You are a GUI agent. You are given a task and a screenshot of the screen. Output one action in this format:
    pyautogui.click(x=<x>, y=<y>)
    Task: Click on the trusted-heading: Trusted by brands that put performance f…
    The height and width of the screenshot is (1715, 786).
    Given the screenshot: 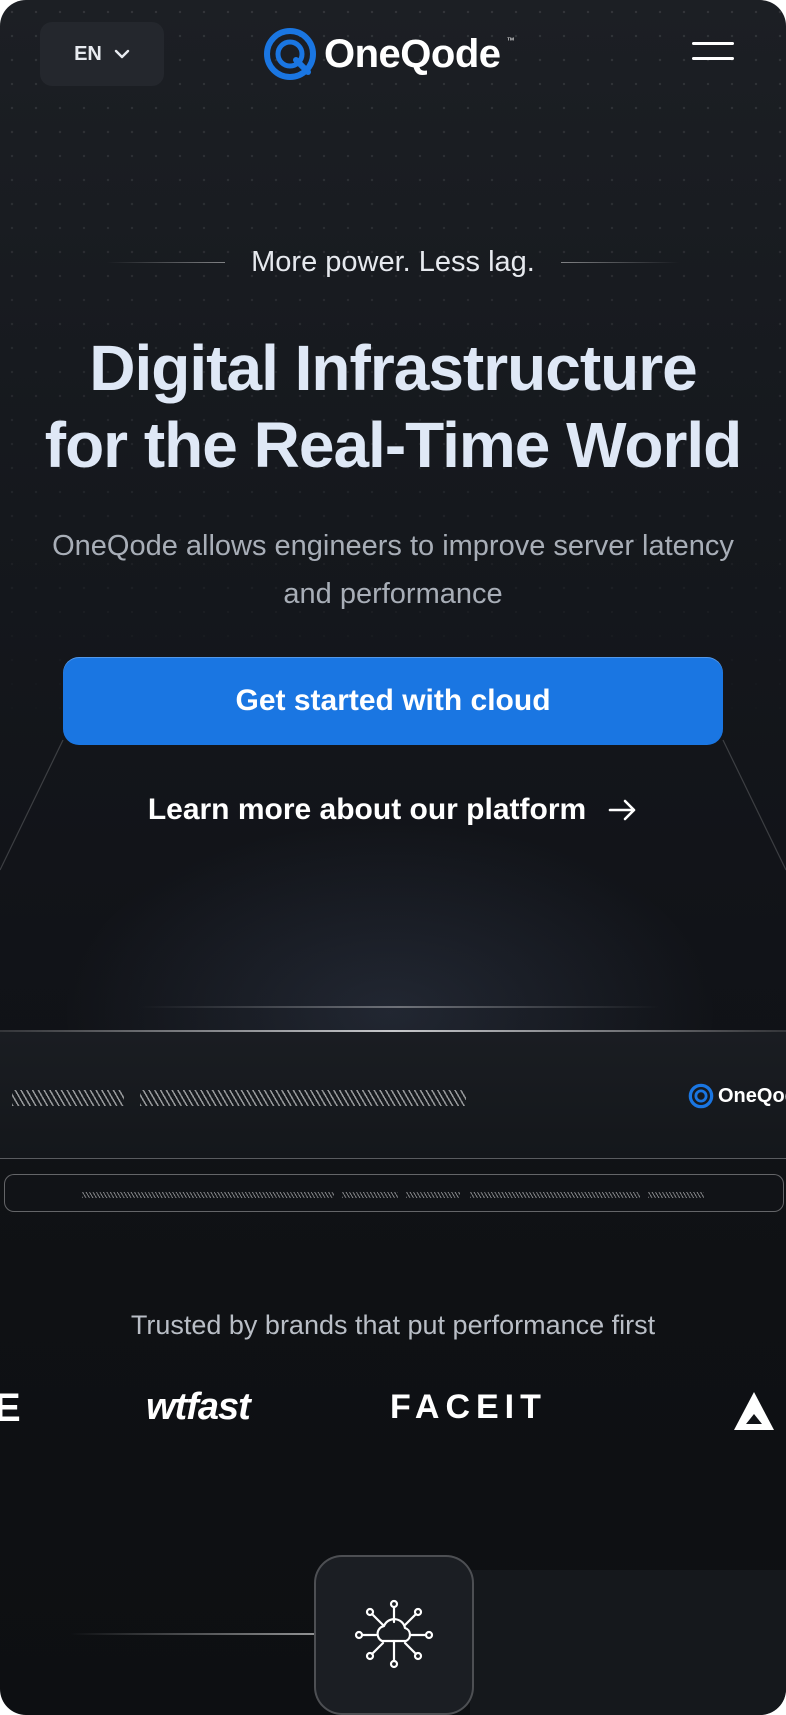 What is the action you would take?
    pyautogui.click(x=393, y=1325)
    